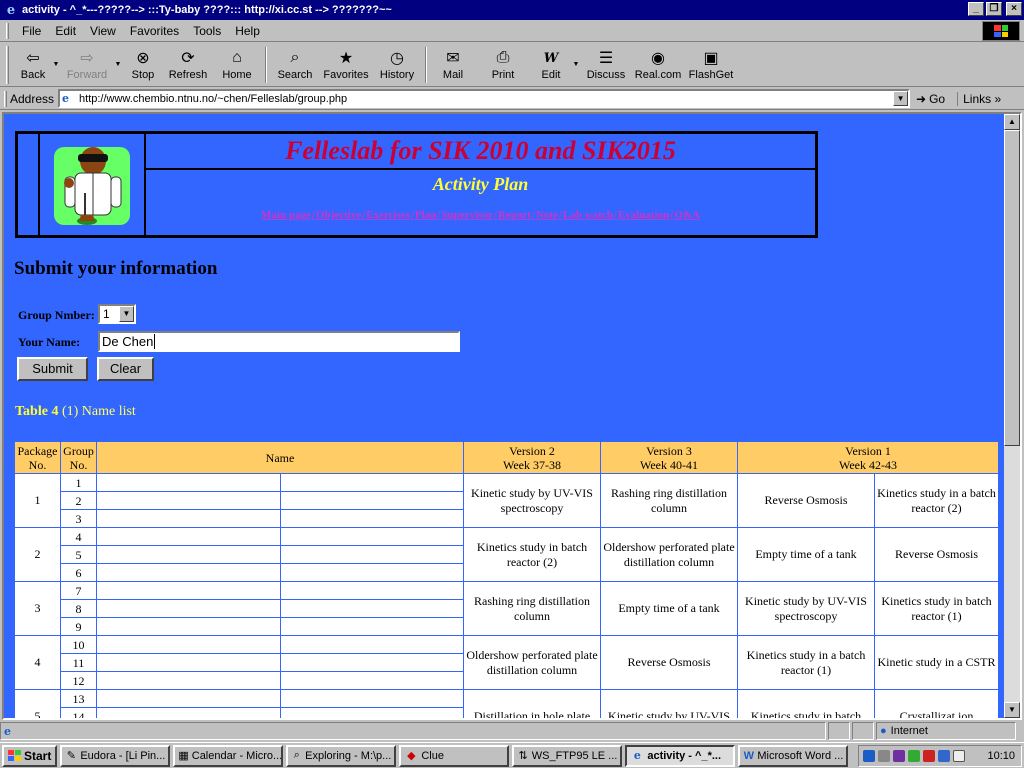 Image resolution: width=1024 pixels, height=768 pixels. What do you see at coordinates (56, 55) in the screenshot?
I see `back-dropdown: ▼` at bounding box center [56, 55].